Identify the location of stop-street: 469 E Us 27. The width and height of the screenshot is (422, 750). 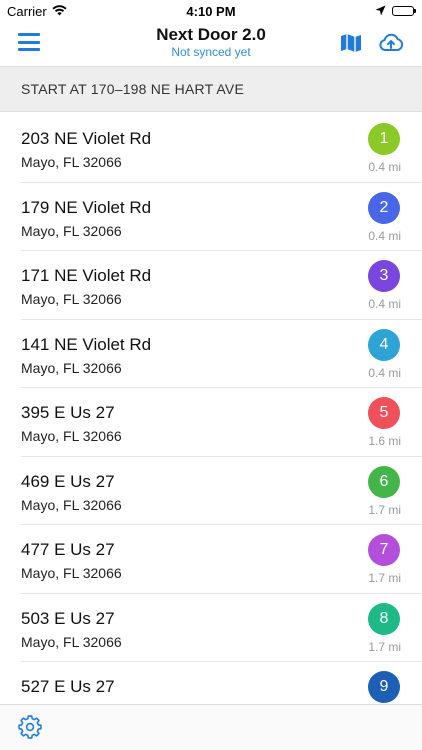
(68, 481).